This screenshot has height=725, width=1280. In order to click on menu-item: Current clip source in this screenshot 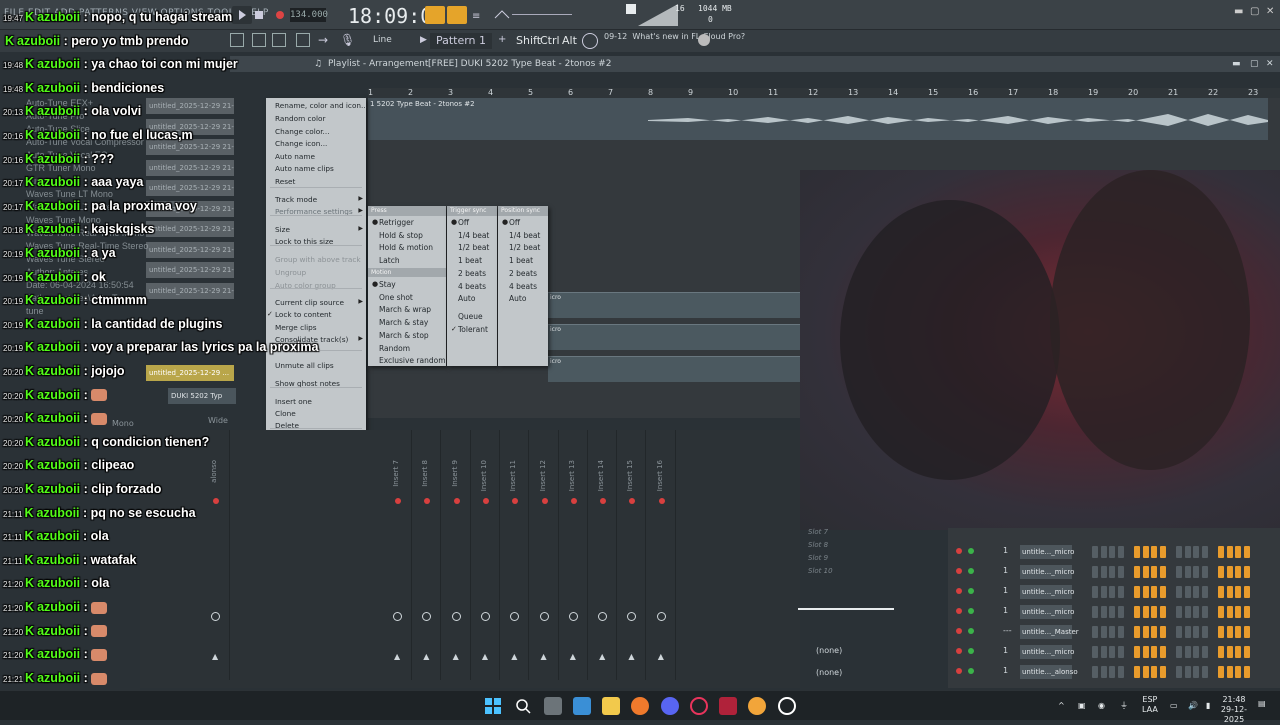, I will do `click(309, 302)`.